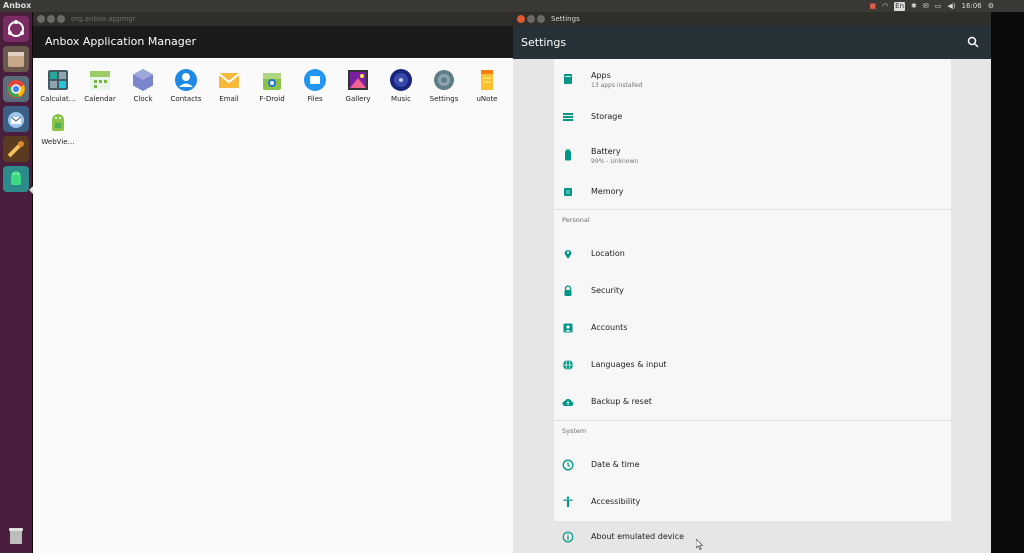  I want to click on webview-icon, so click(58, 122).